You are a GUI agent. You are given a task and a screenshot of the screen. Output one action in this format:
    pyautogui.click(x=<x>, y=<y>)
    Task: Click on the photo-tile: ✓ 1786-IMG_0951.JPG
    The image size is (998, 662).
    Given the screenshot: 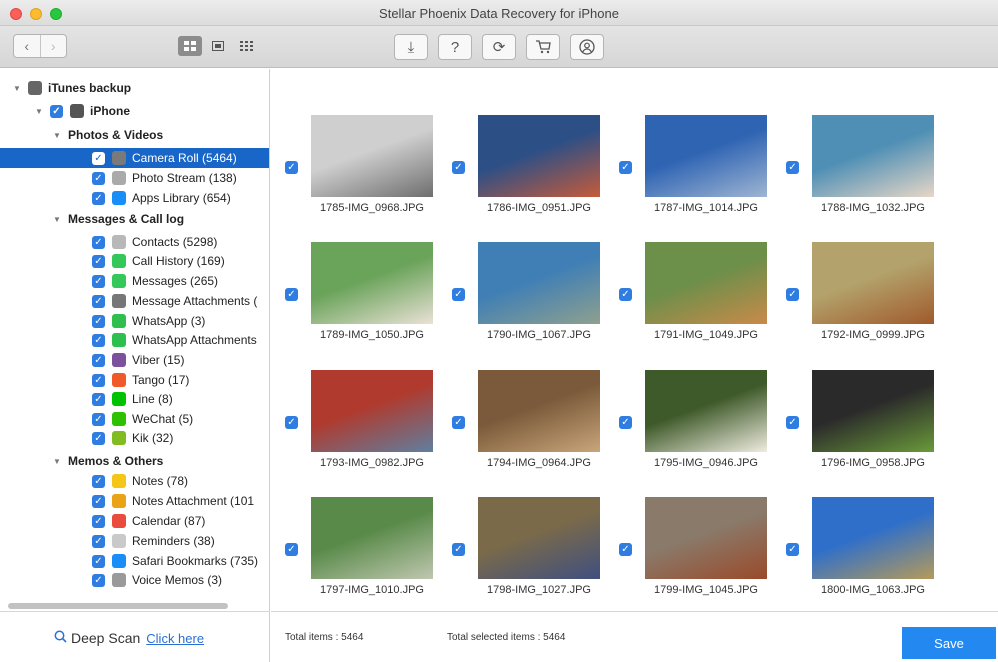 What is the action you would take?
    pyautogui.click(x=532, y=170)
    